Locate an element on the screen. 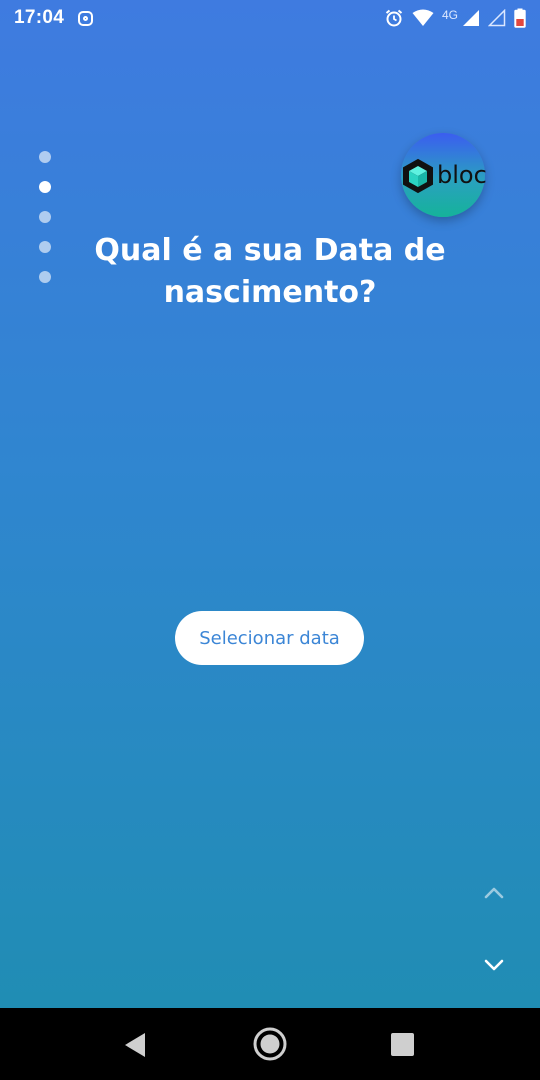 The width and height of the screenshot is (540, 1080). recent-apps-icon is located at coordinates (402, 1044).